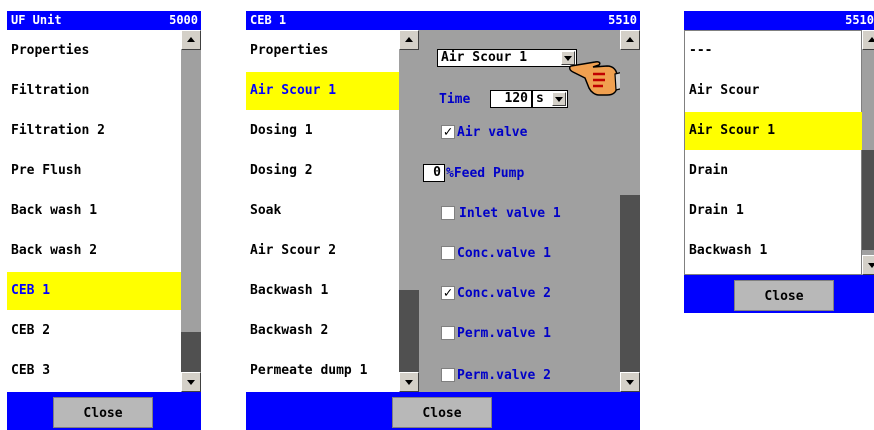 The width and height of the screenshot is (874, 430). Describe the element at coordinates (94, 91) in the screenshot. I see `list-item-filtration: Filtration` at that location.